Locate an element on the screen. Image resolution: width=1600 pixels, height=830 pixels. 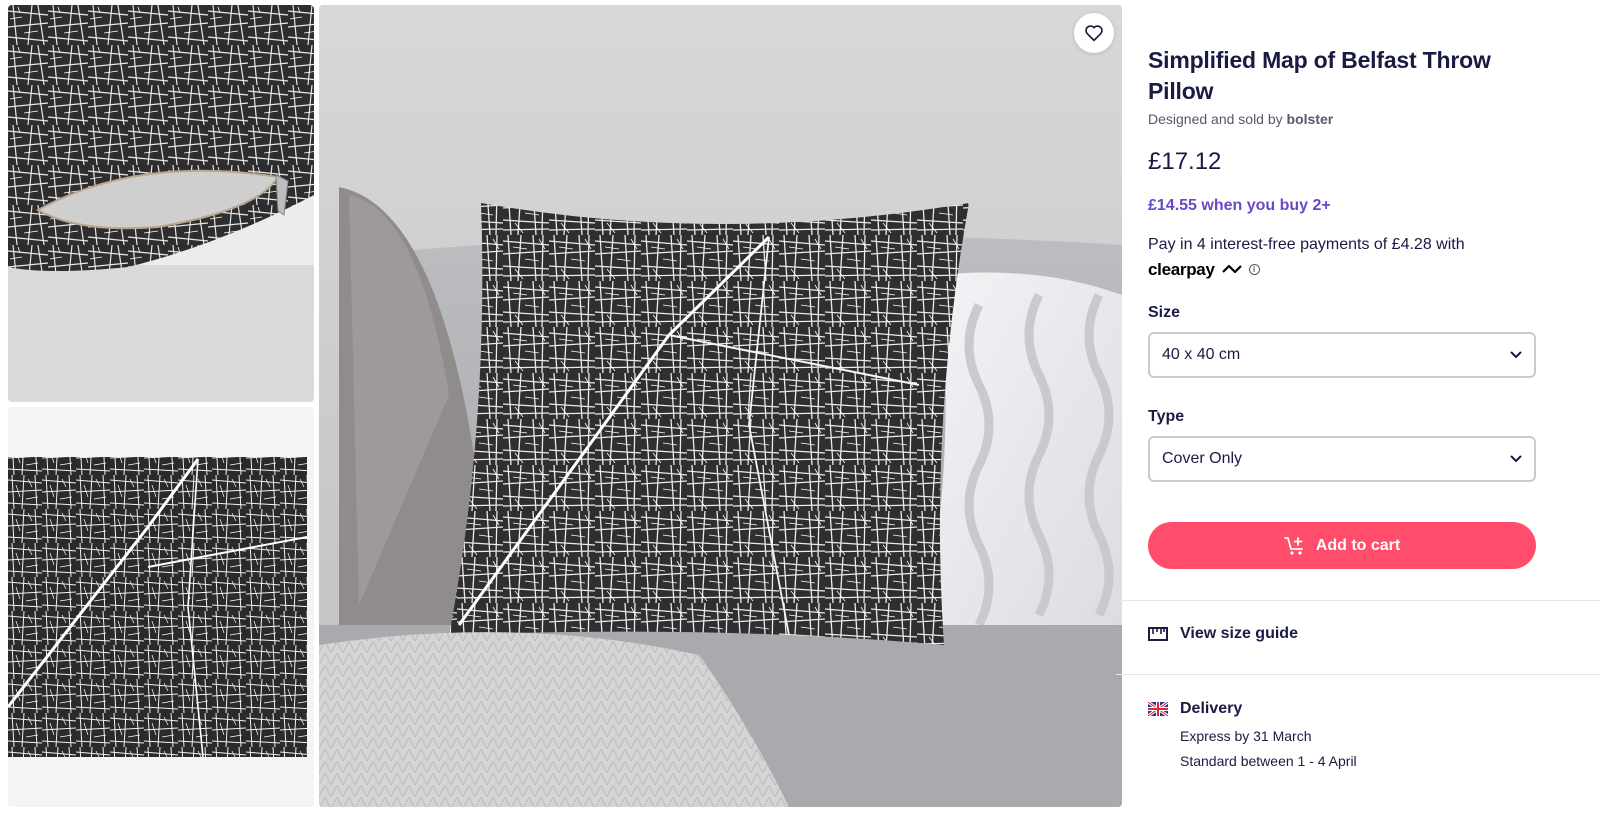
info-icon: i is located at coordinates (1254, 269).